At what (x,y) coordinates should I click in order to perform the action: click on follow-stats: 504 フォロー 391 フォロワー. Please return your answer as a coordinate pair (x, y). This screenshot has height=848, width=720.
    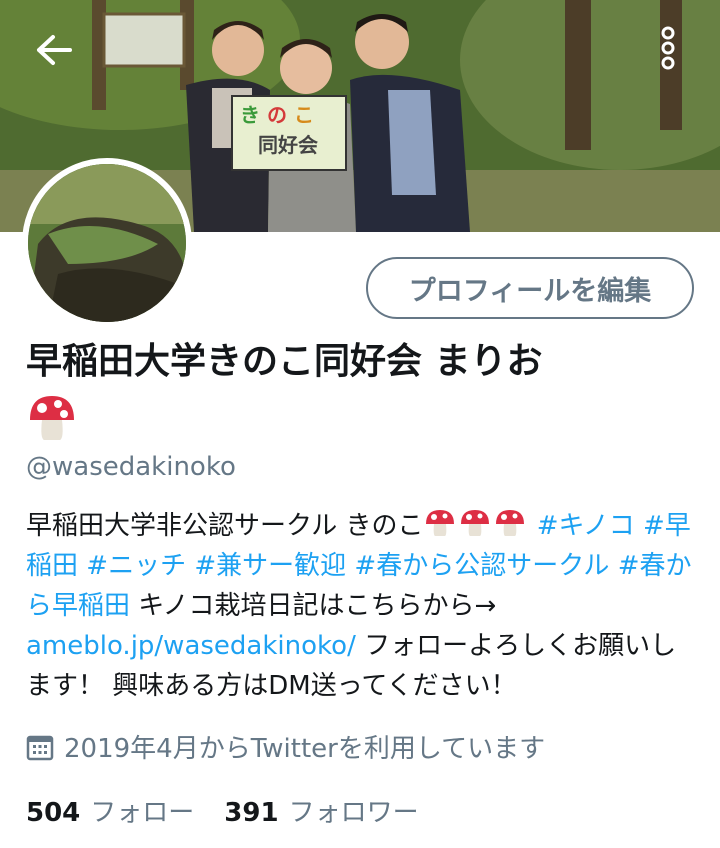
    Looking at the image, I should click on (237, 810).